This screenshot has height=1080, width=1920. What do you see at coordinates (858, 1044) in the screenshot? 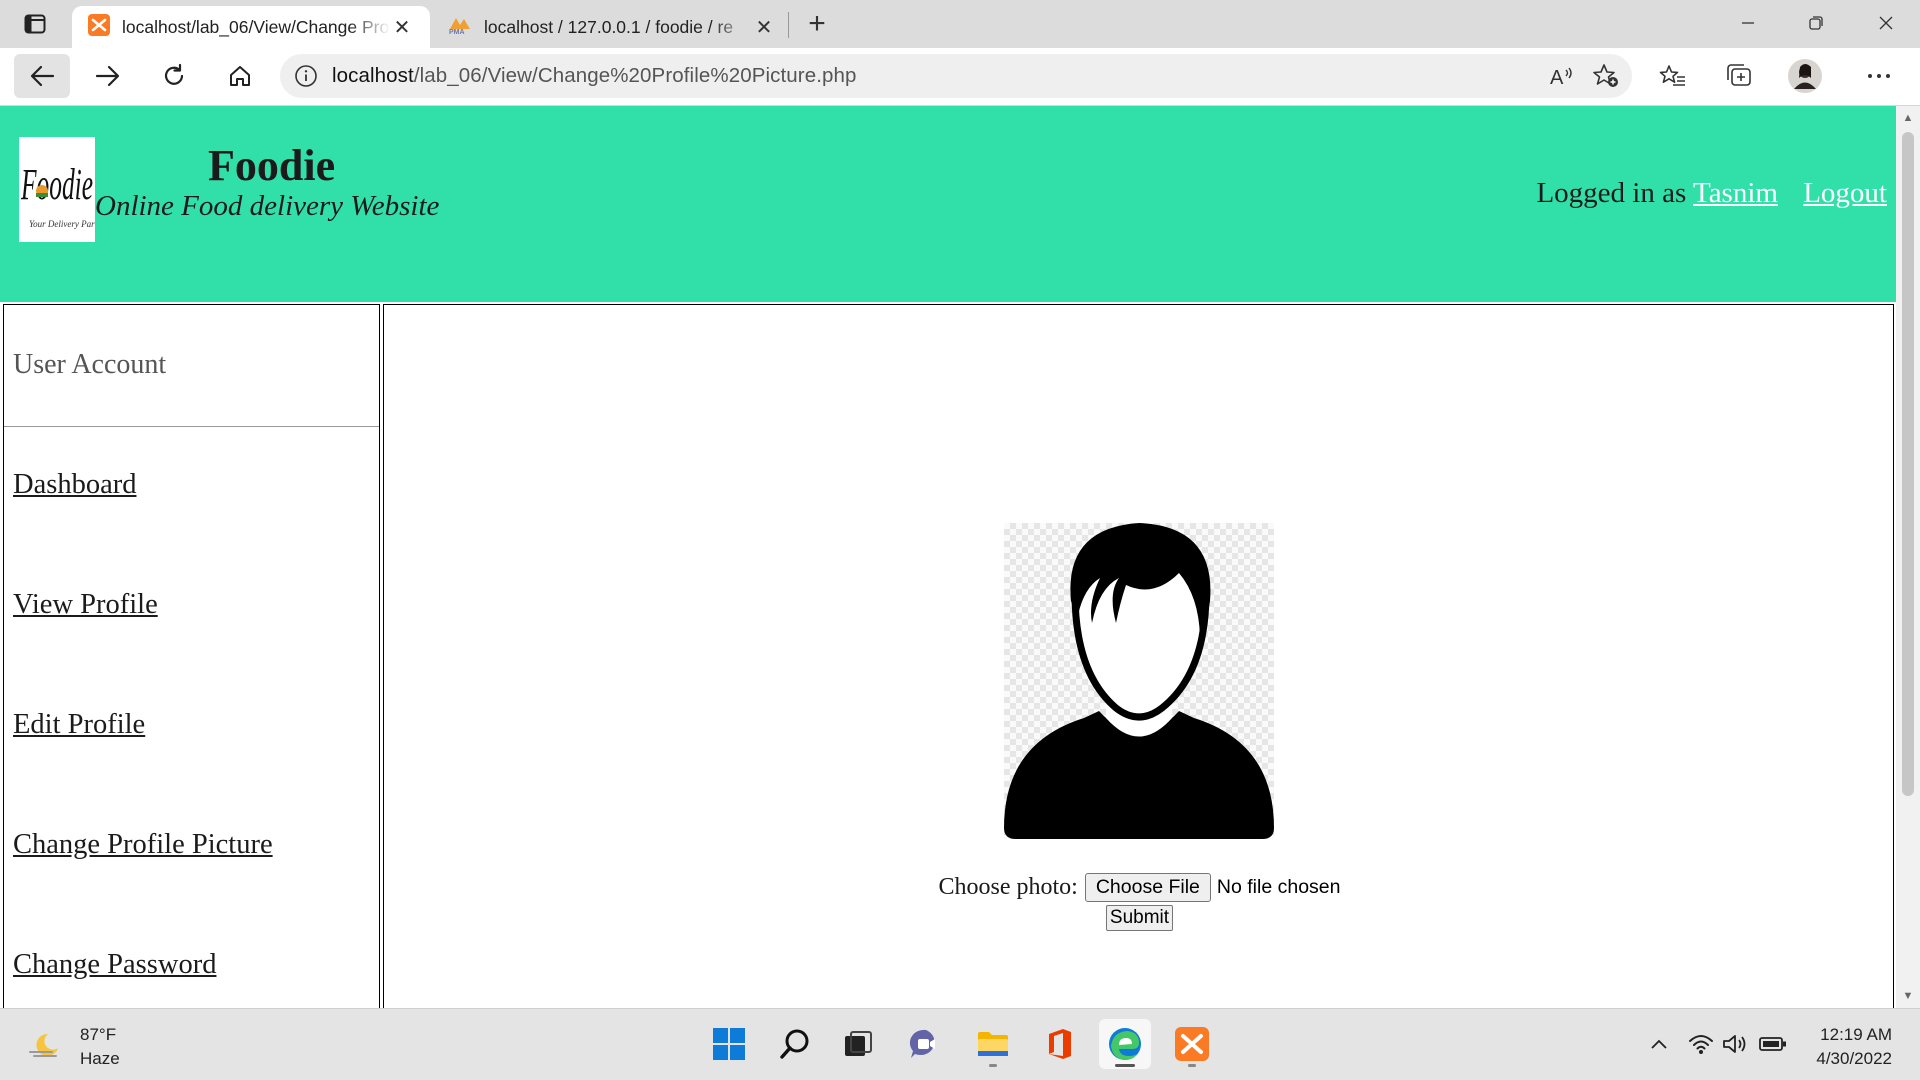
I see `task-view-icon` at bounding box center [858, 1044].